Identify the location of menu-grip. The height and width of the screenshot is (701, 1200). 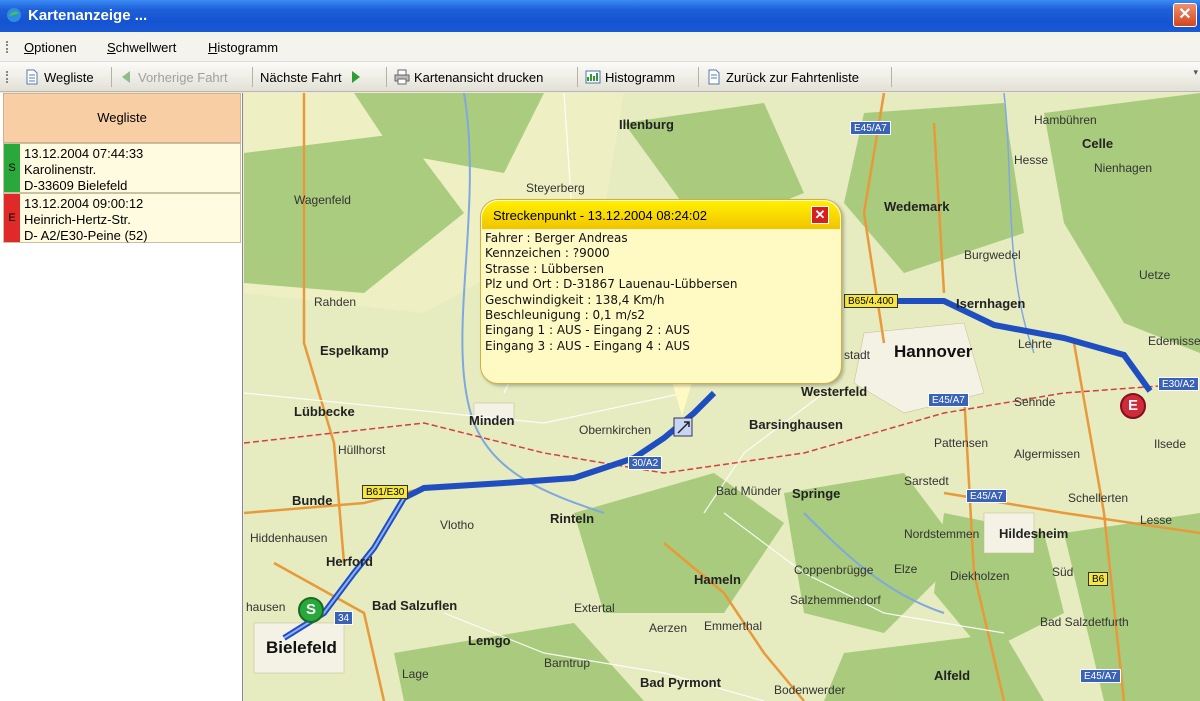
(7, 47).